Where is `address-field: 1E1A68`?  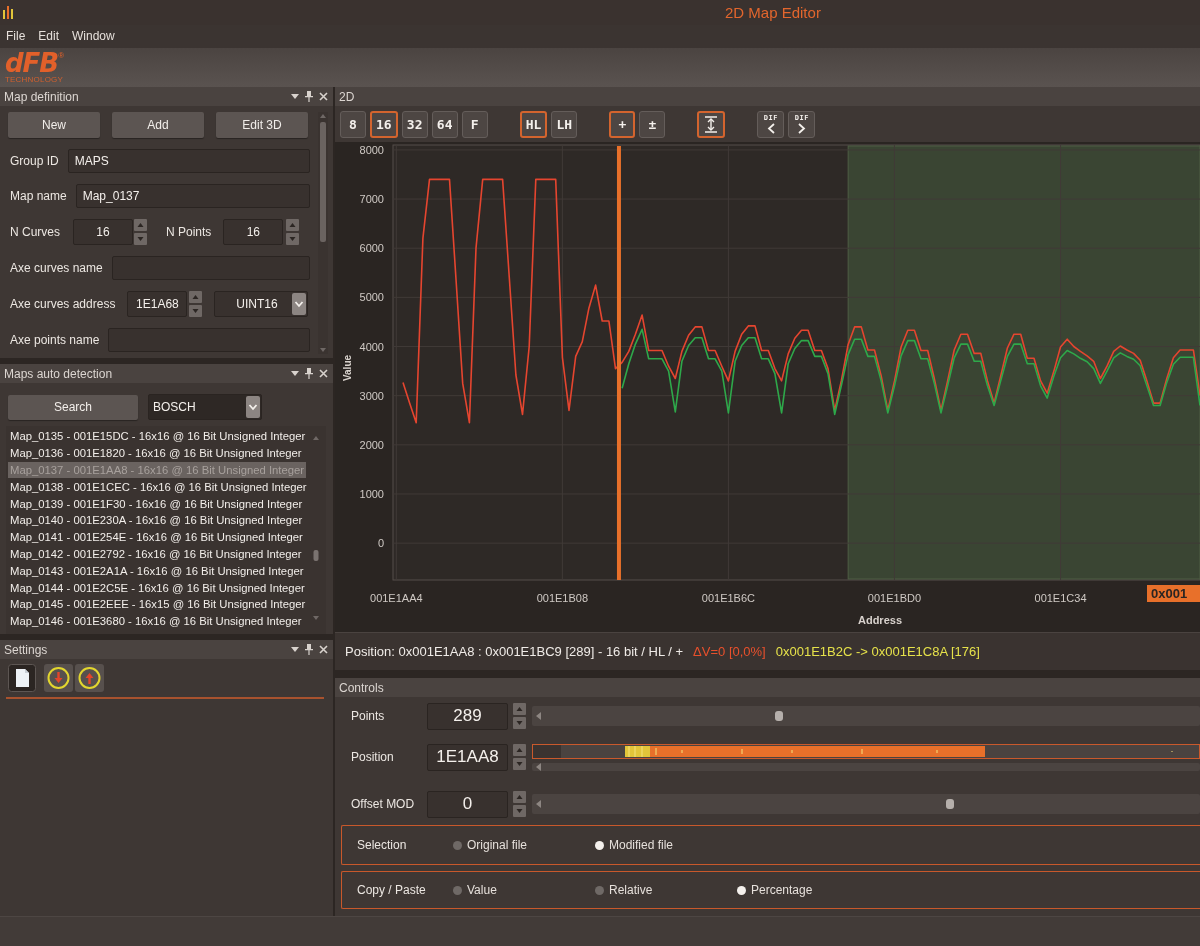 address-field: 1E1A68 is located at coordinates (157, 304).